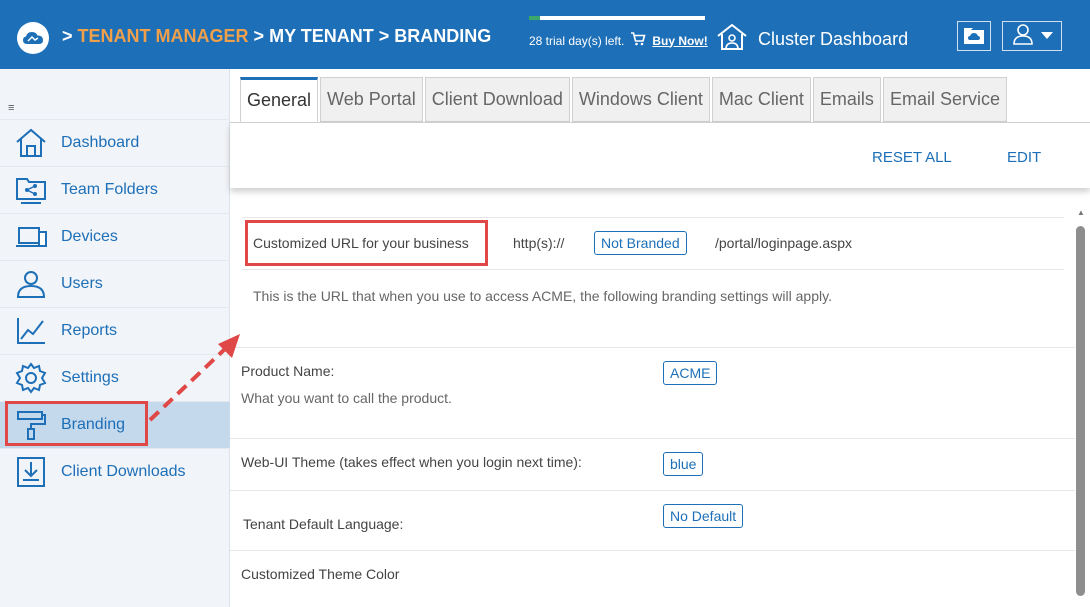  I want to click on tab-web-portal: Web Portal, so click(371, 99).